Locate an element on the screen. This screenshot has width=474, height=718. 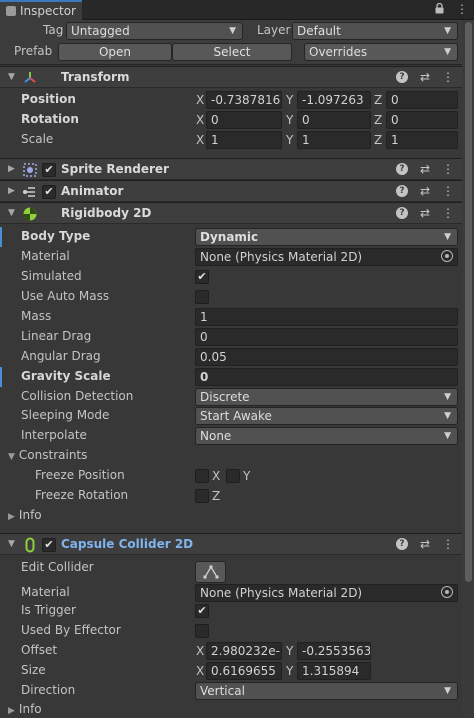
direction-row: Direction Vertical ▼ is located at coordinates (231, 691).